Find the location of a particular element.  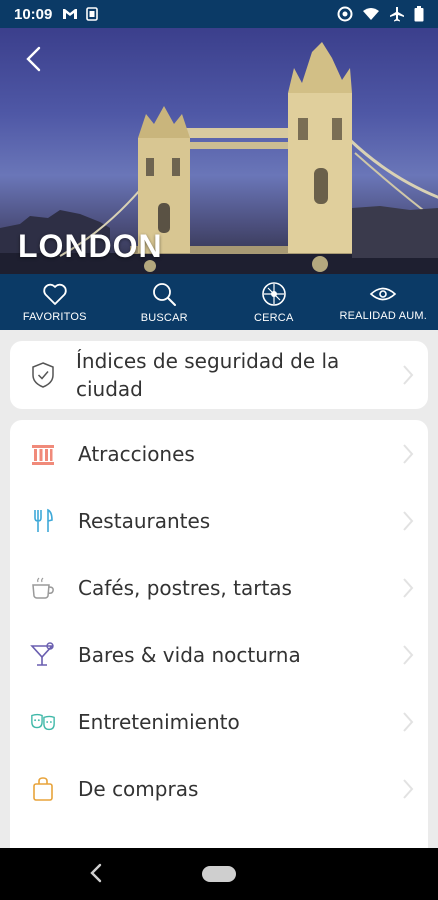

shopping-bag-icon is located at coordinates (43, 788).